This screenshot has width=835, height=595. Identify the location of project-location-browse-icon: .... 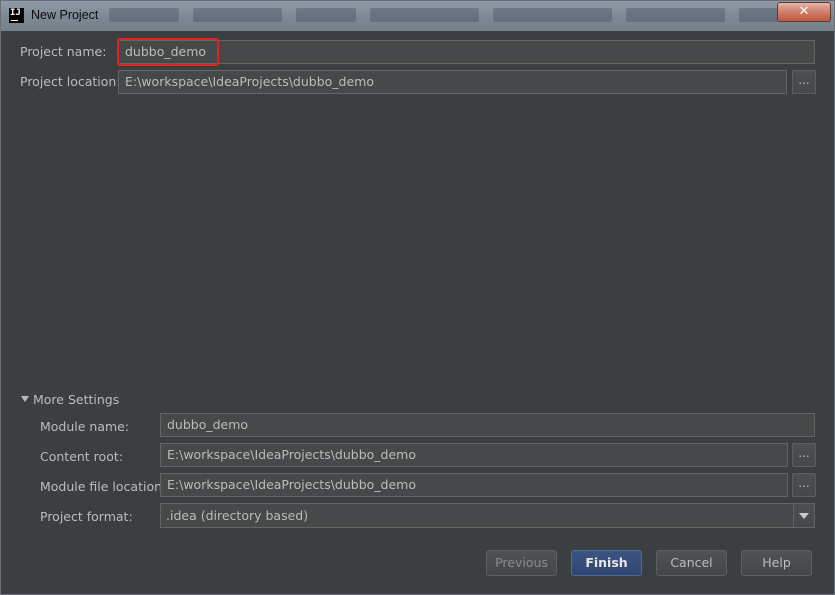
(804, 82).